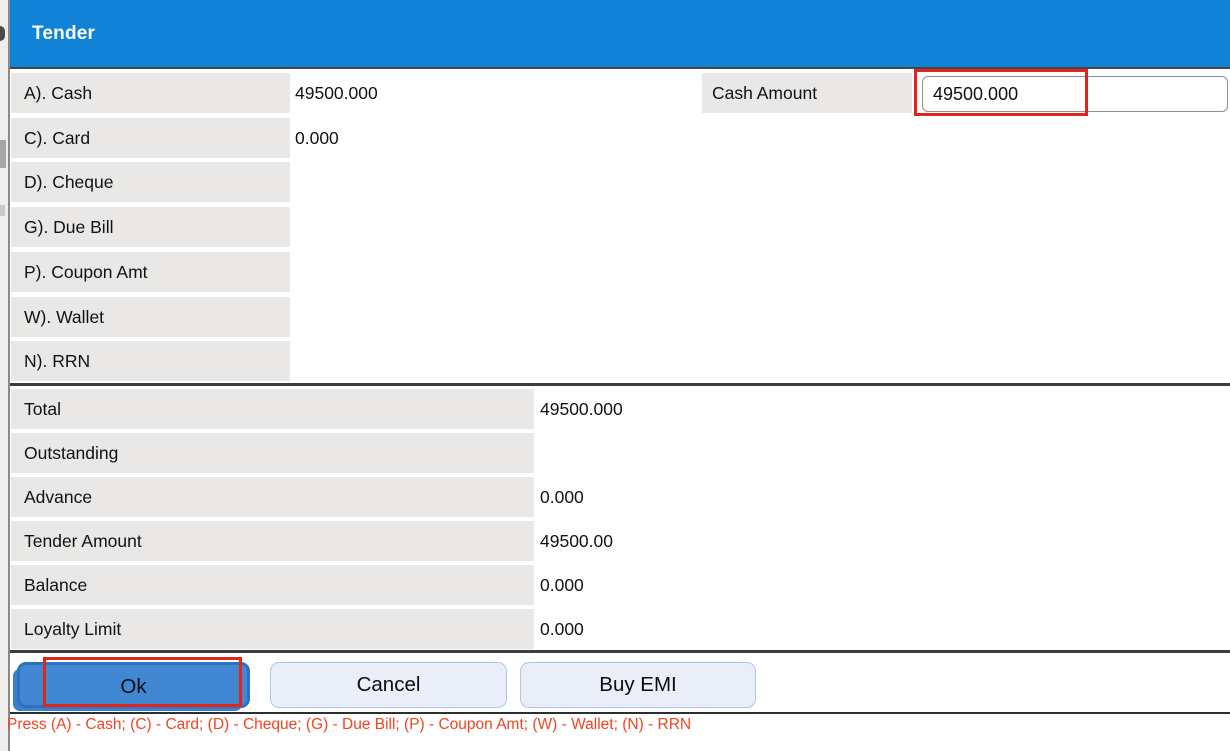 This screenshot has height=751, width=1230. I want to click on buy-emi-button: Buy EMI, so click(638, 685).